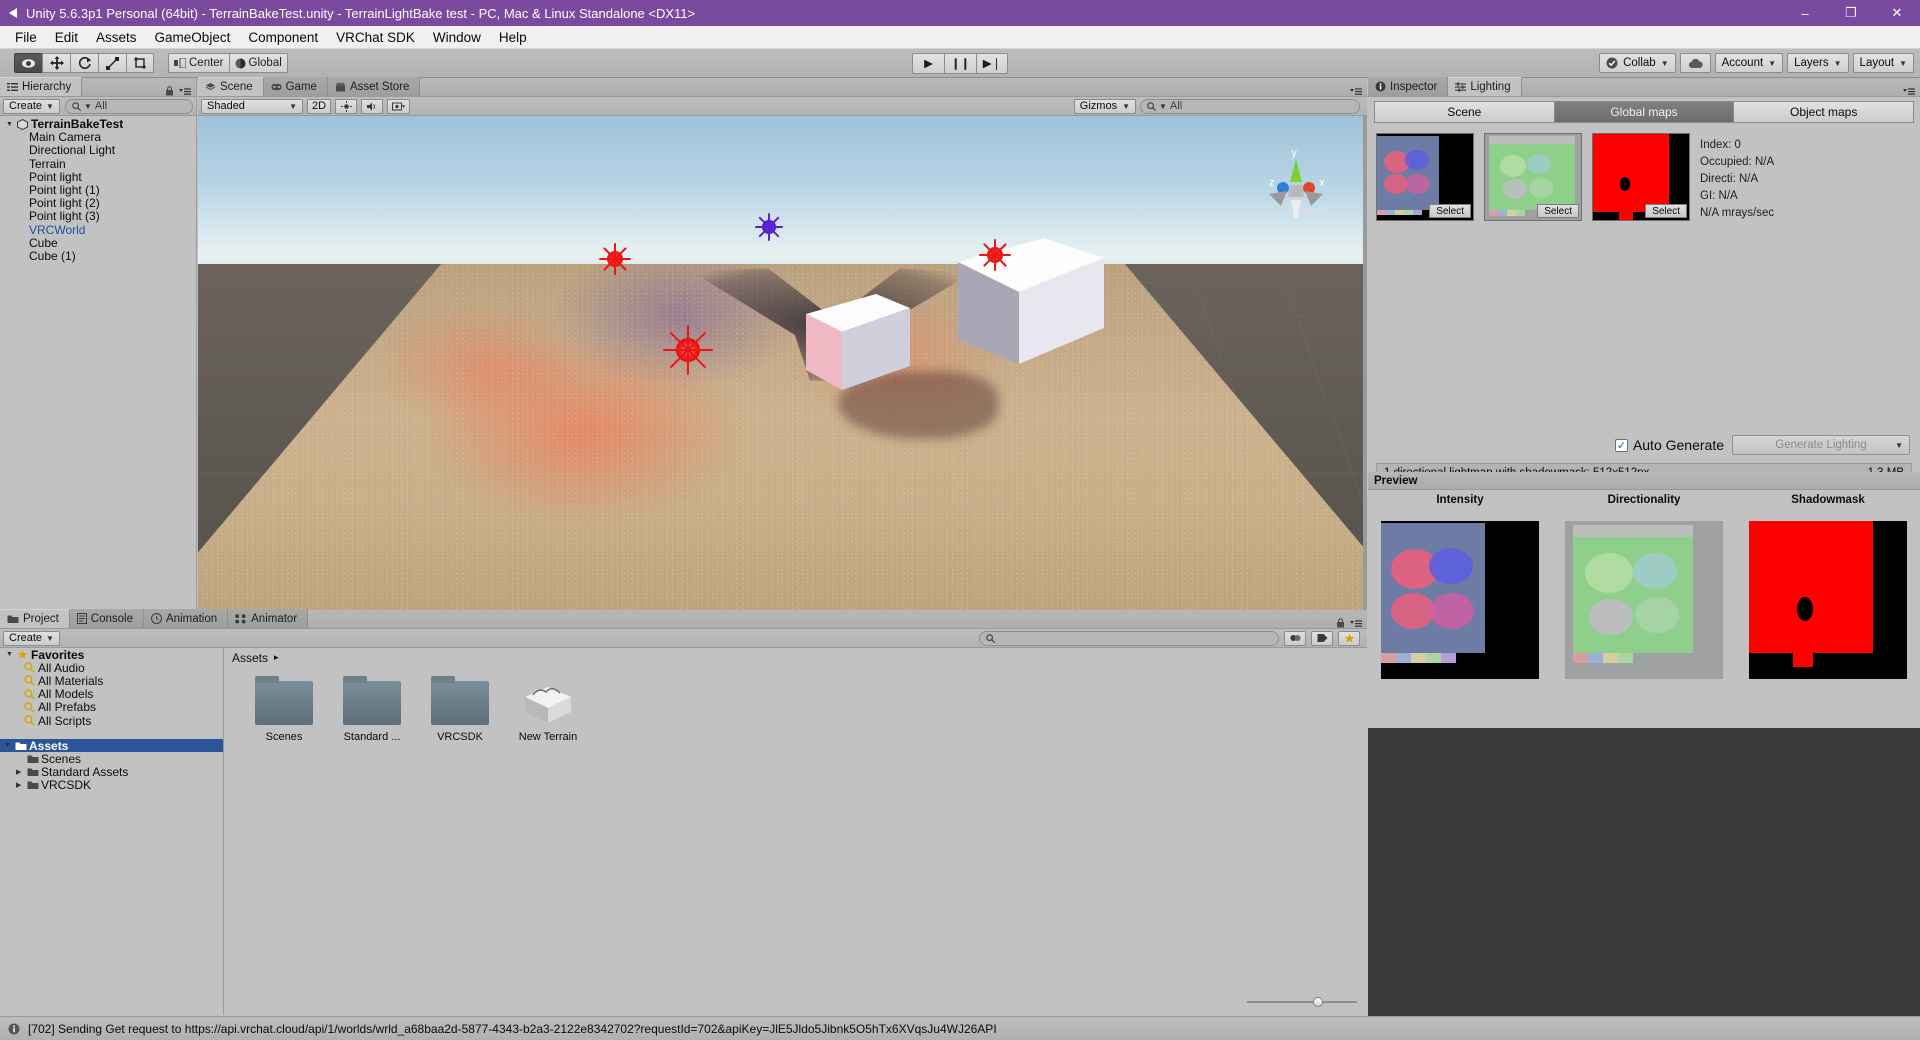 This screenshot has height=1040, width=1920. What do you see at coordinates (1695, 63) in the screenshot?
I see `cloud-button` at bounding box center [1695, 63].